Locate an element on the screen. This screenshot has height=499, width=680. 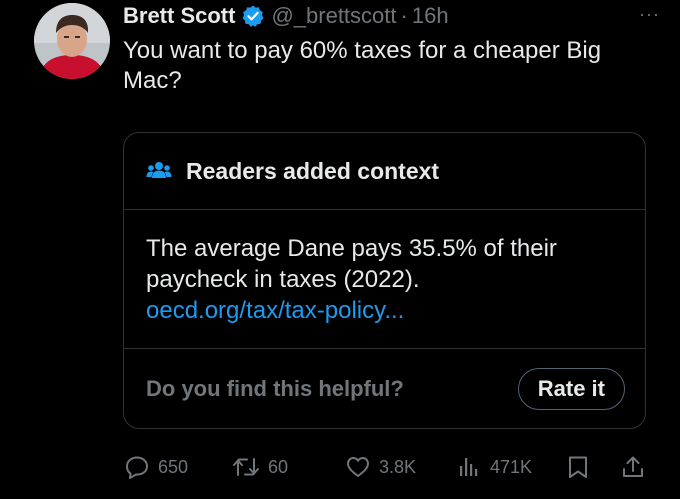
bookmark-button is located at coordinates (578, 467).